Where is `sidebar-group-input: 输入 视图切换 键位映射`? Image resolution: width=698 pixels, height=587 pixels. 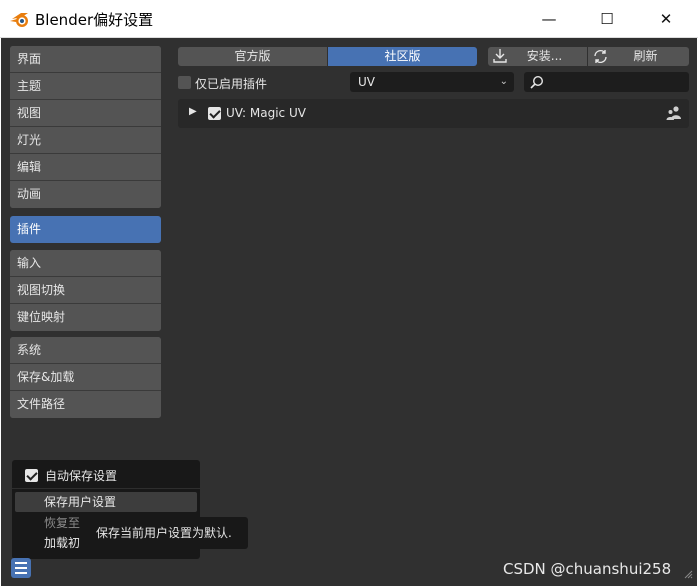 sidebar-group-input: 输入 视图切换 键位映射 is located at coordinates (85, 290).